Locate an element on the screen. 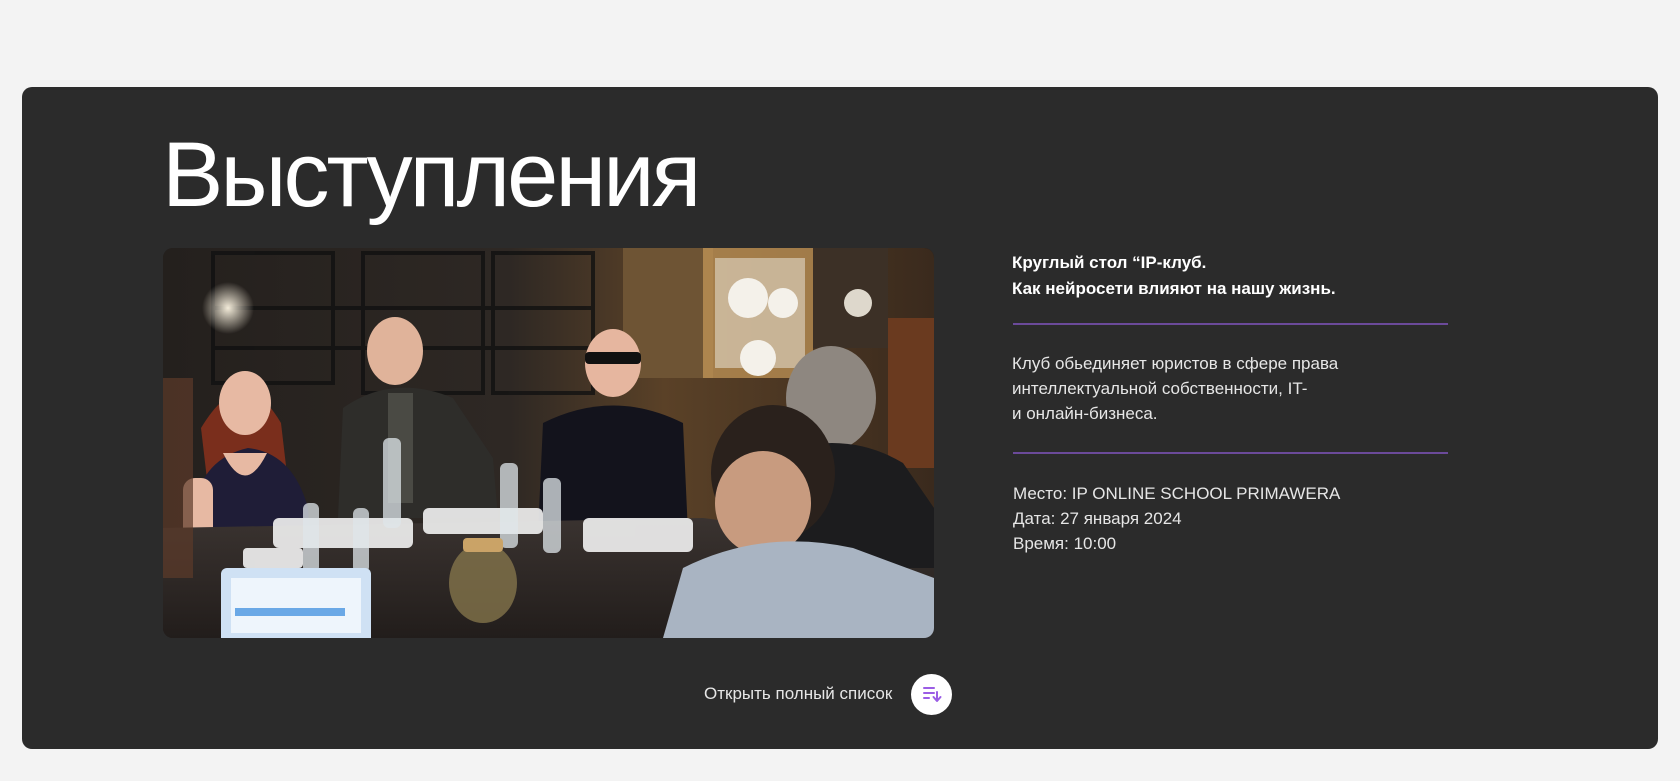 The height and width of the screenshot is (781, 1680). open-full-list-button is located at coordinates (932, 694).